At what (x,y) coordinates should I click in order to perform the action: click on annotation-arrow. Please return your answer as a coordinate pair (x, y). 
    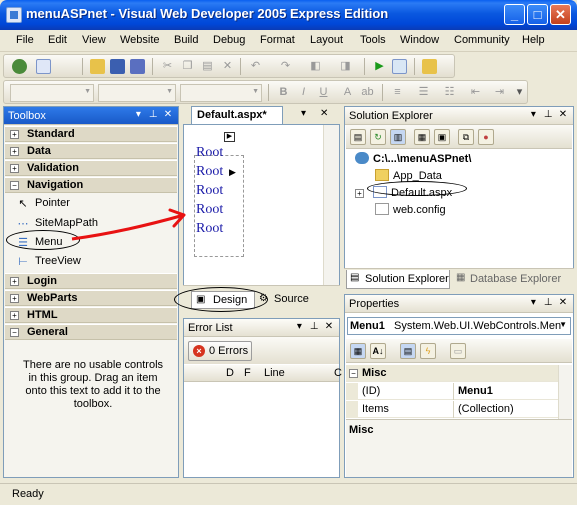
    Looking at the image, I should click on (128, 224).